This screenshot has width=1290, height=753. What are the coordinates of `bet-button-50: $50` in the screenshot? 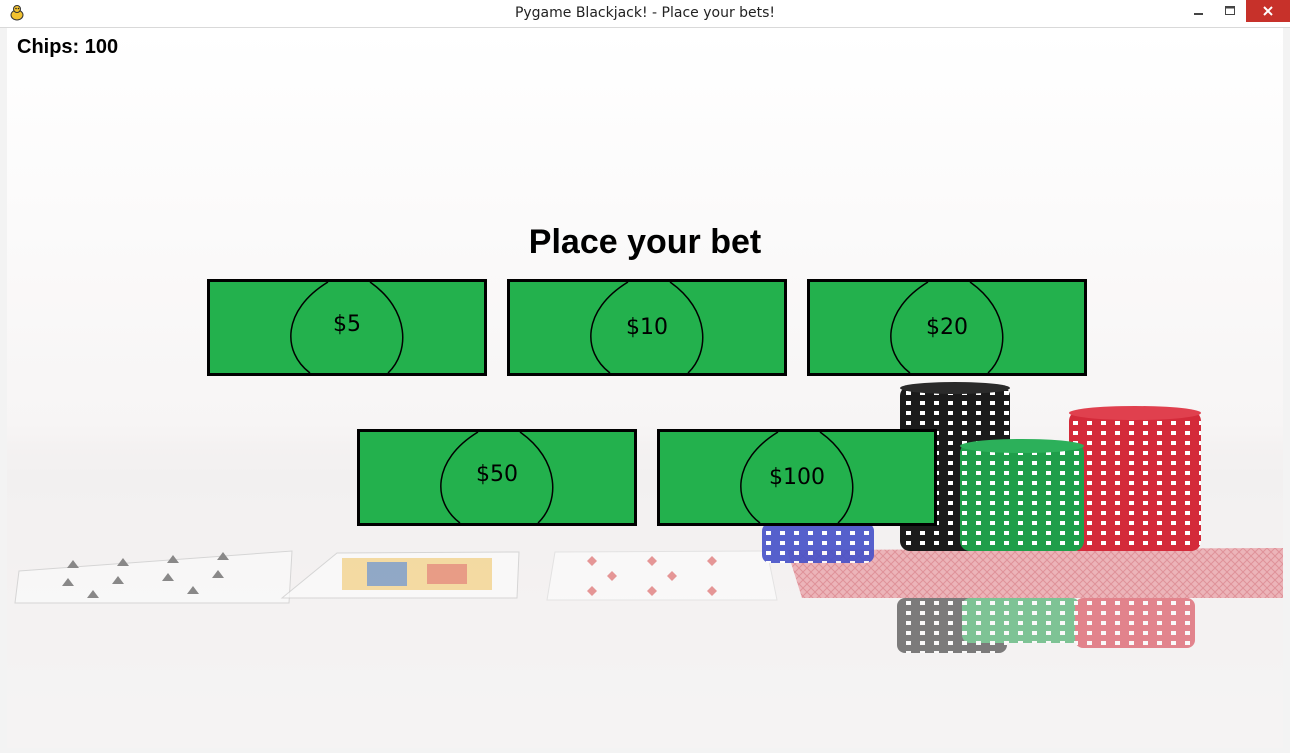 It's located at (497, 477).